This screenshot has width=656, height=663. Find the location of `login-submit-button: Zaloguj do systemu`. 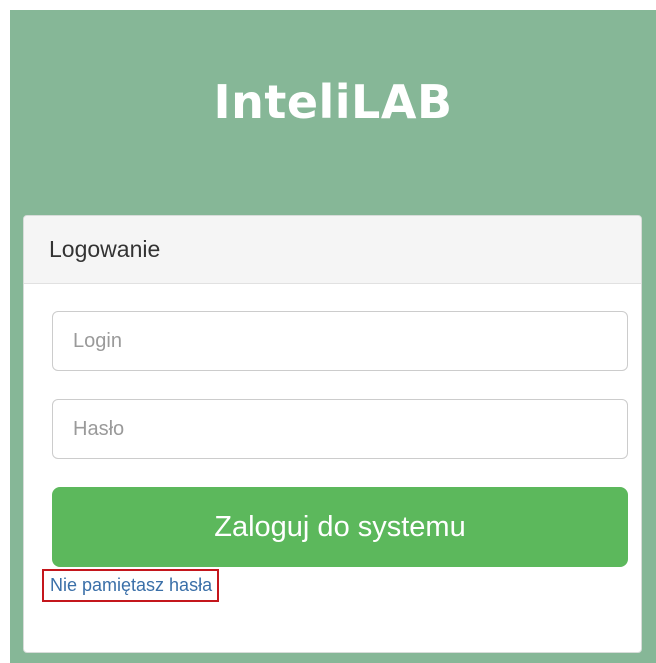

login-submit-button: Zaloguj do systemu is located at coordinates (340, 527).